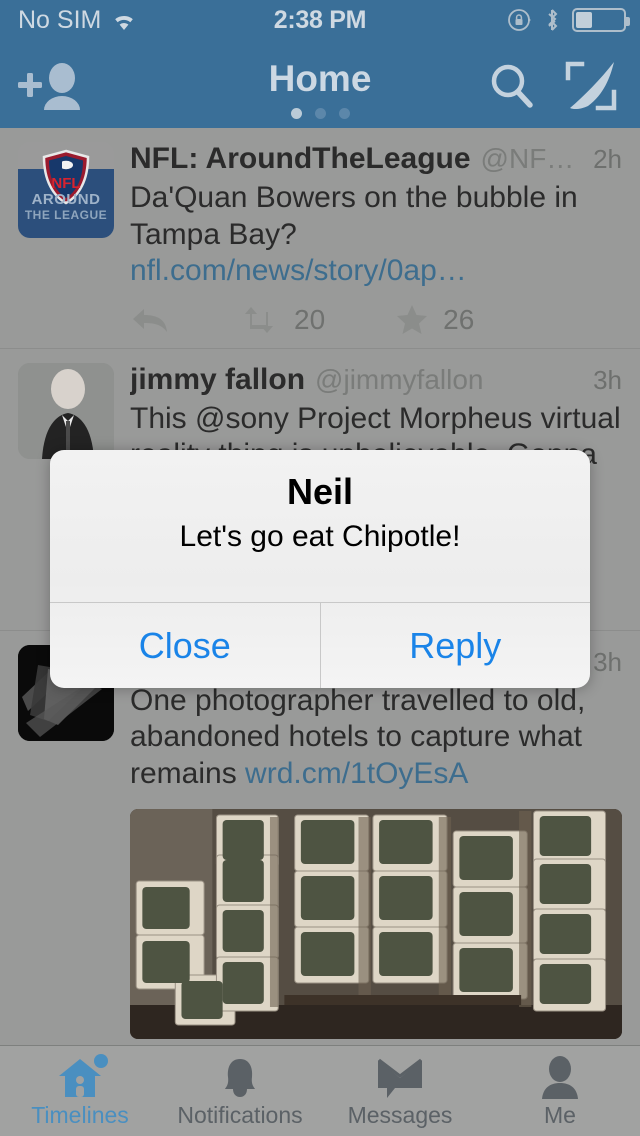  I want to click on status-bar-right, so click(568, 20).